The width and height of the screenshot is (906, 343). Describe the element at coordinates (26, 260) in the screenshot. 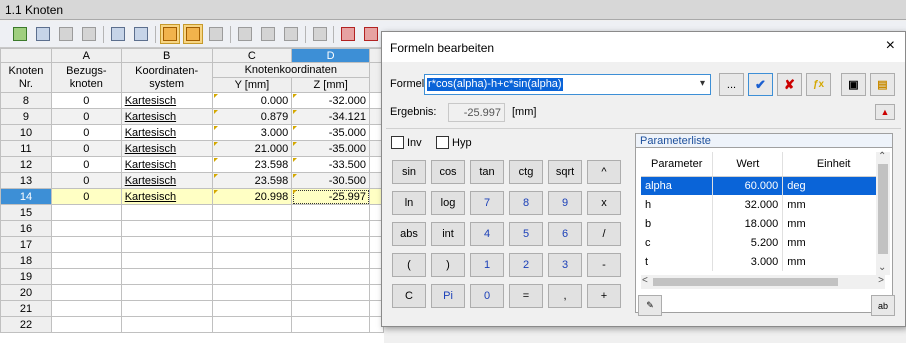

I see `row-number: 18` at that location.